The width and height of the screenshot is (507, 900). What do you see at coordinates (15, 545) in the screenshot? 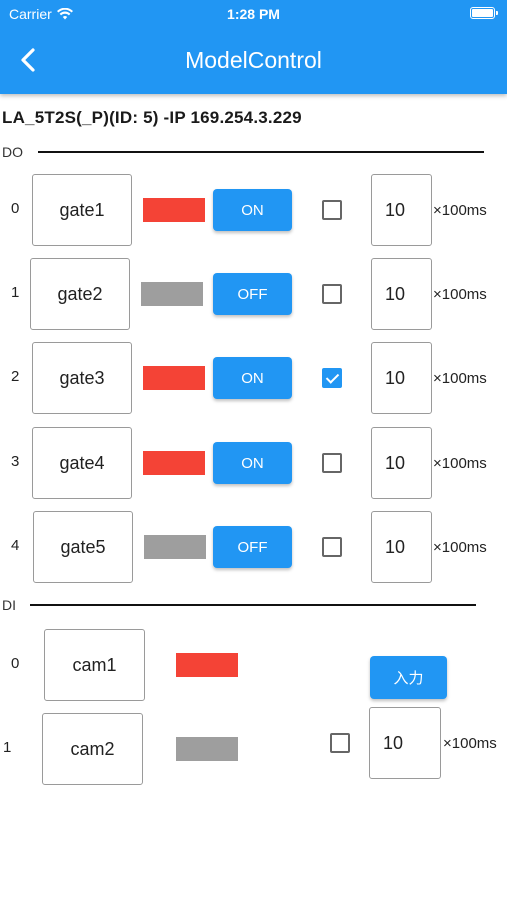
I see `do-row-index: 4` at bounding box center [15, 545].